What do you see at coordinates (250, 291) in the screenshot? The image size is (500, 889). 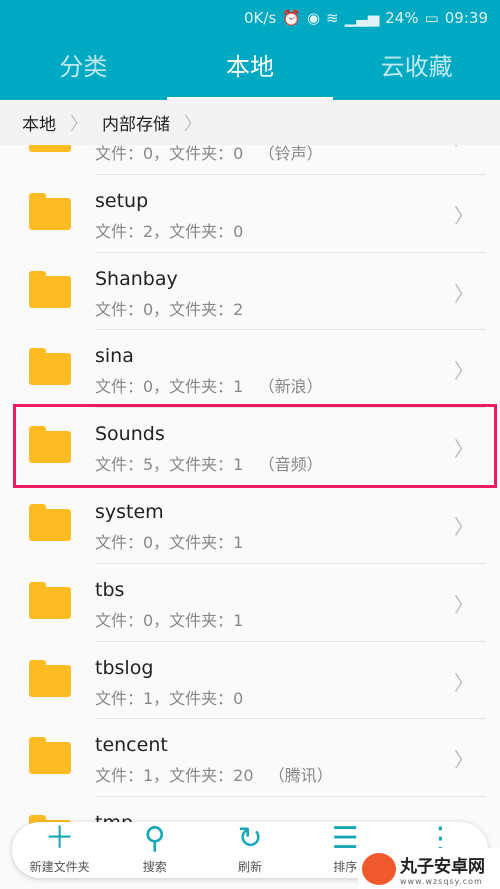 I see `file-row: Shanbay 文件：0，文件夹：2 〉` at bounding box center [250, 291].